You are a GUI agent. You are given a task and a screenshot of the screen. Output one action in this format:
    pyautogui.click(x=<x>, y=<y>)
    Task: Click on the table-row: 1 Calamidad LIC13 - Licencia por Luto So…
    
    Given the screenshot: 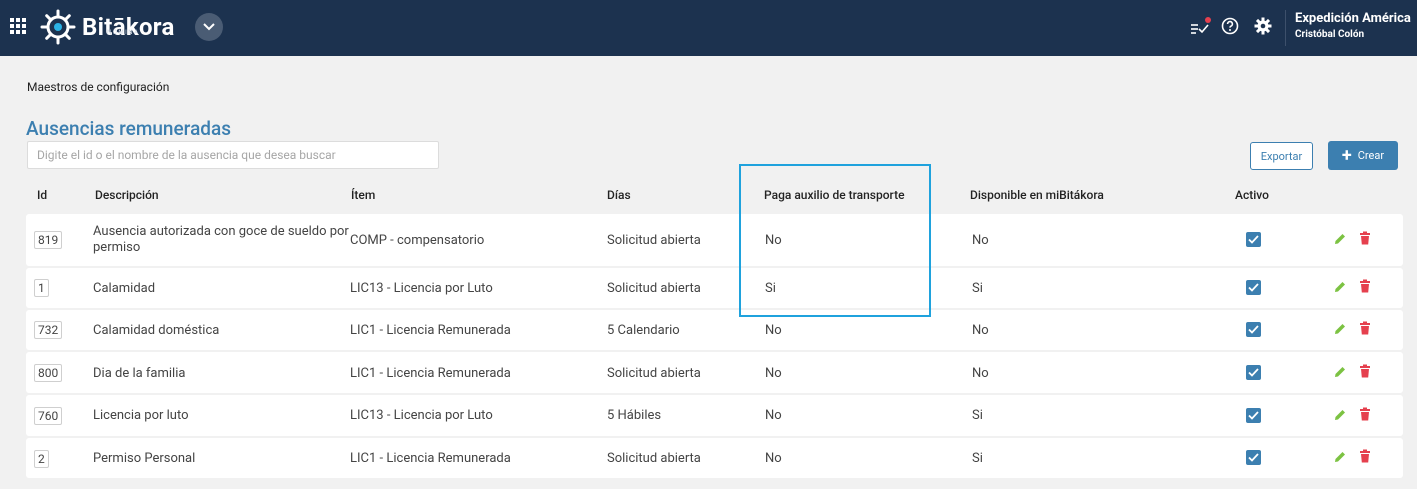 What is the action you would take?
    pyautogui.click(x=714, y=288)
    